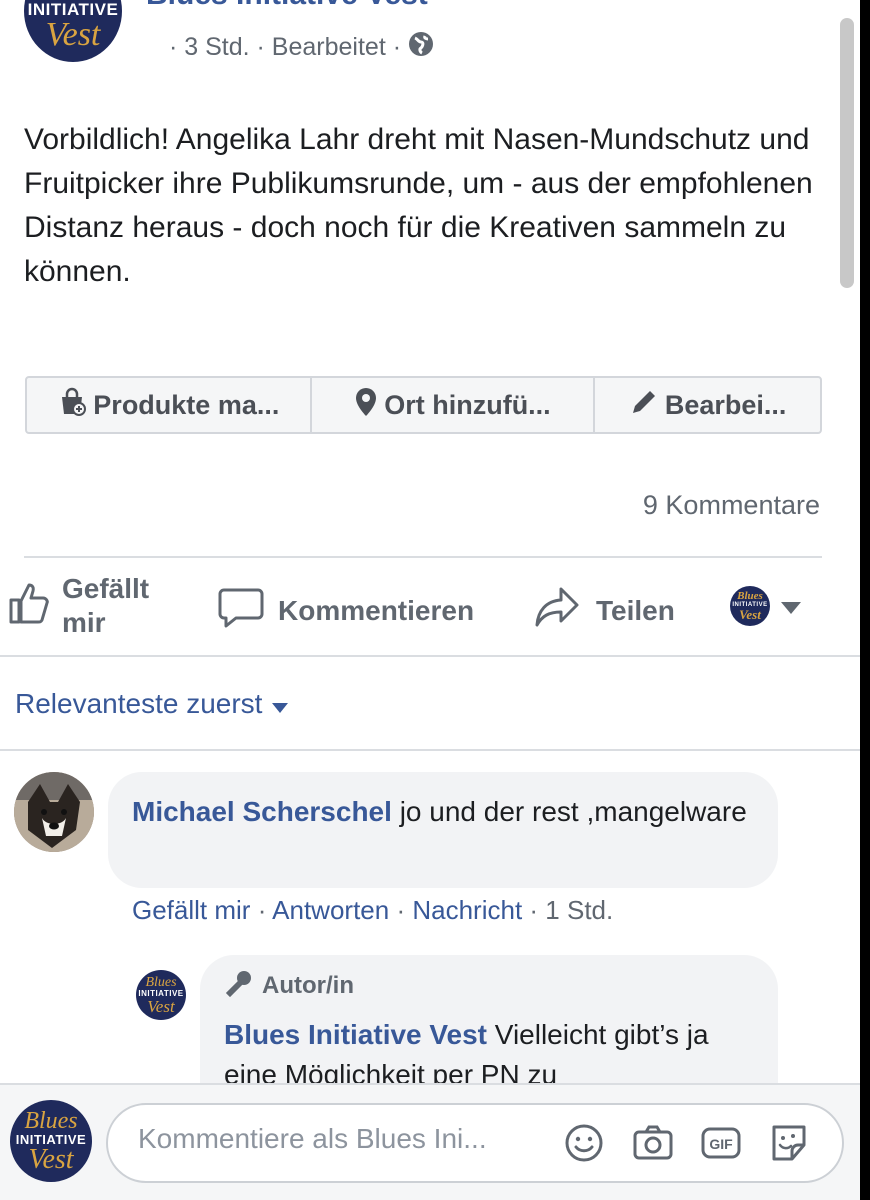  What do you see at coordinates (489, 986) in the screenshot?
I see `author-badge: Autor/in` at bounding box center [489, 986].